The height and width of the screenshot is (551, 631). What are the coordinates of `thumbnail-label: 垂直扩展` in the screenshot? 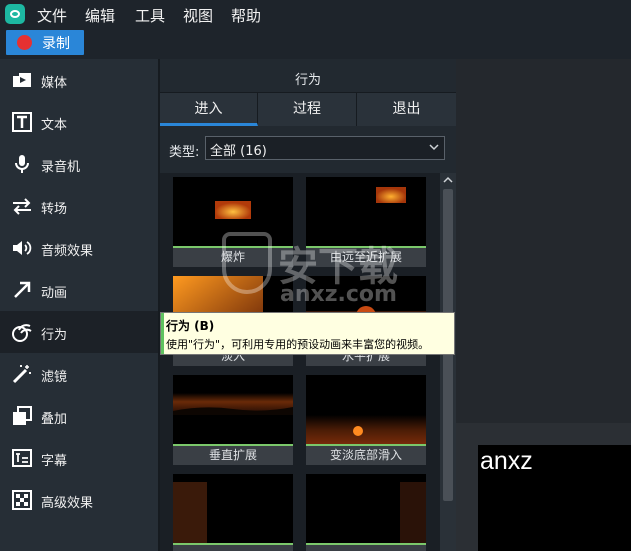 It's located at (233, 455).